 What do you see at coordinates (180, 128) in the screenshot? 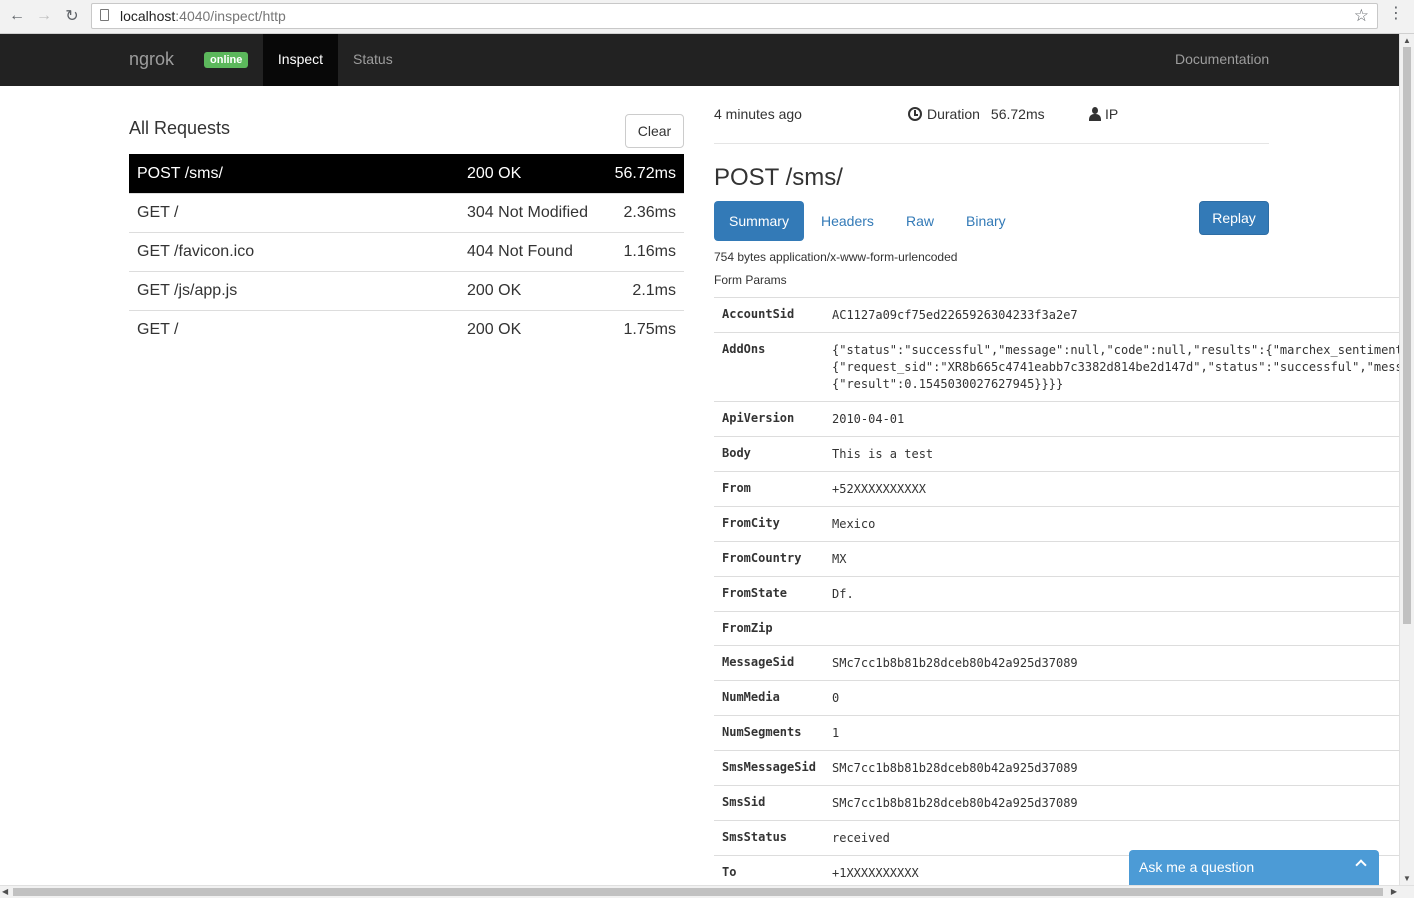
I see `all-requests-title: All Requests` at bounding box center [180, 128].